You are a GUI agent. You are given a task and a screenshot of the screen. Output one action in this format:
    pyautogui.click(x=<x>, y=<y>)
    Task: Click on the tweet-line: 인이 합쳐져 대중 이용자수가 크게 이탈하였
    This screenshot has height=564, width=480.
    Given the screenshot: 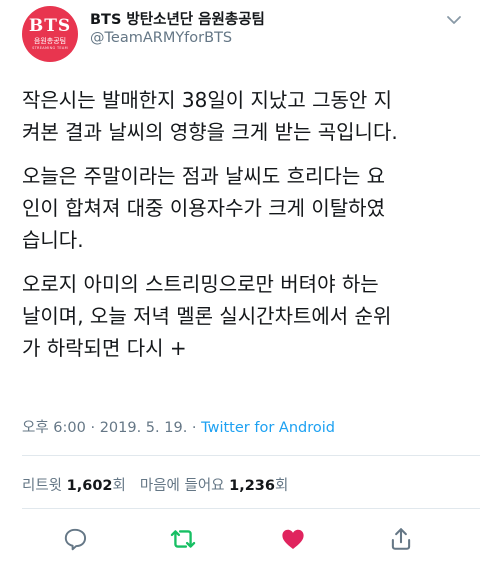 What is the action you would take?
    pyautogui.click(x=203, y=208)
    